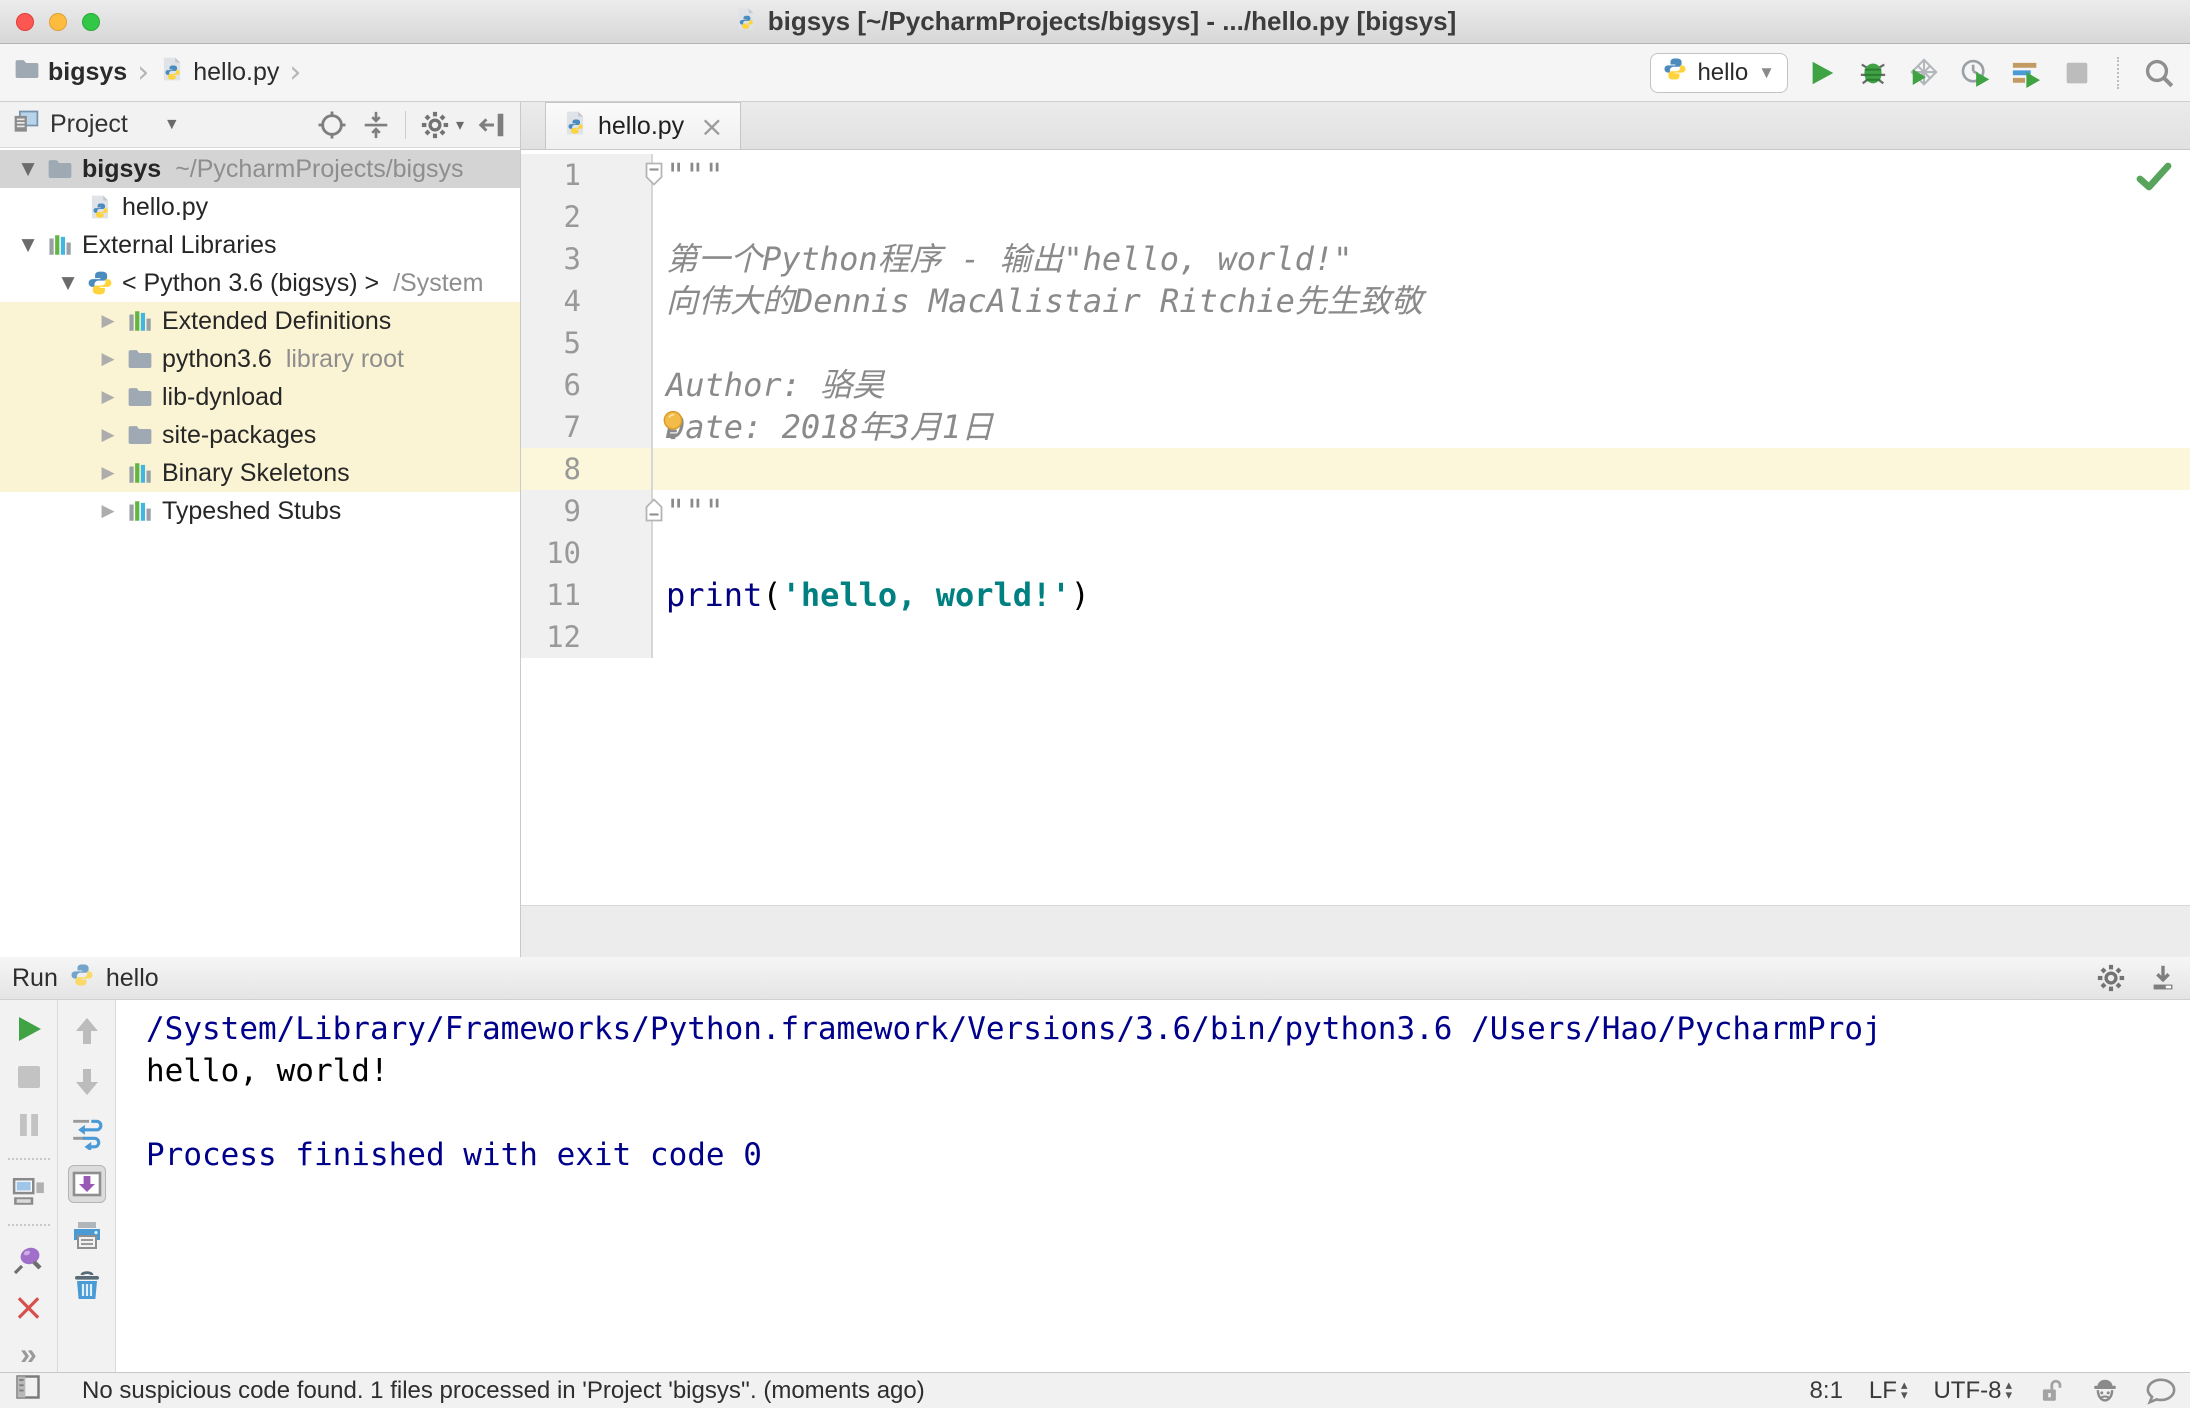 This screenshot has height=1408, width=2190. What do you see at coordinates (1822, 73) in the screenshot?
I see `run-button` at bounding box center [1822, 73].